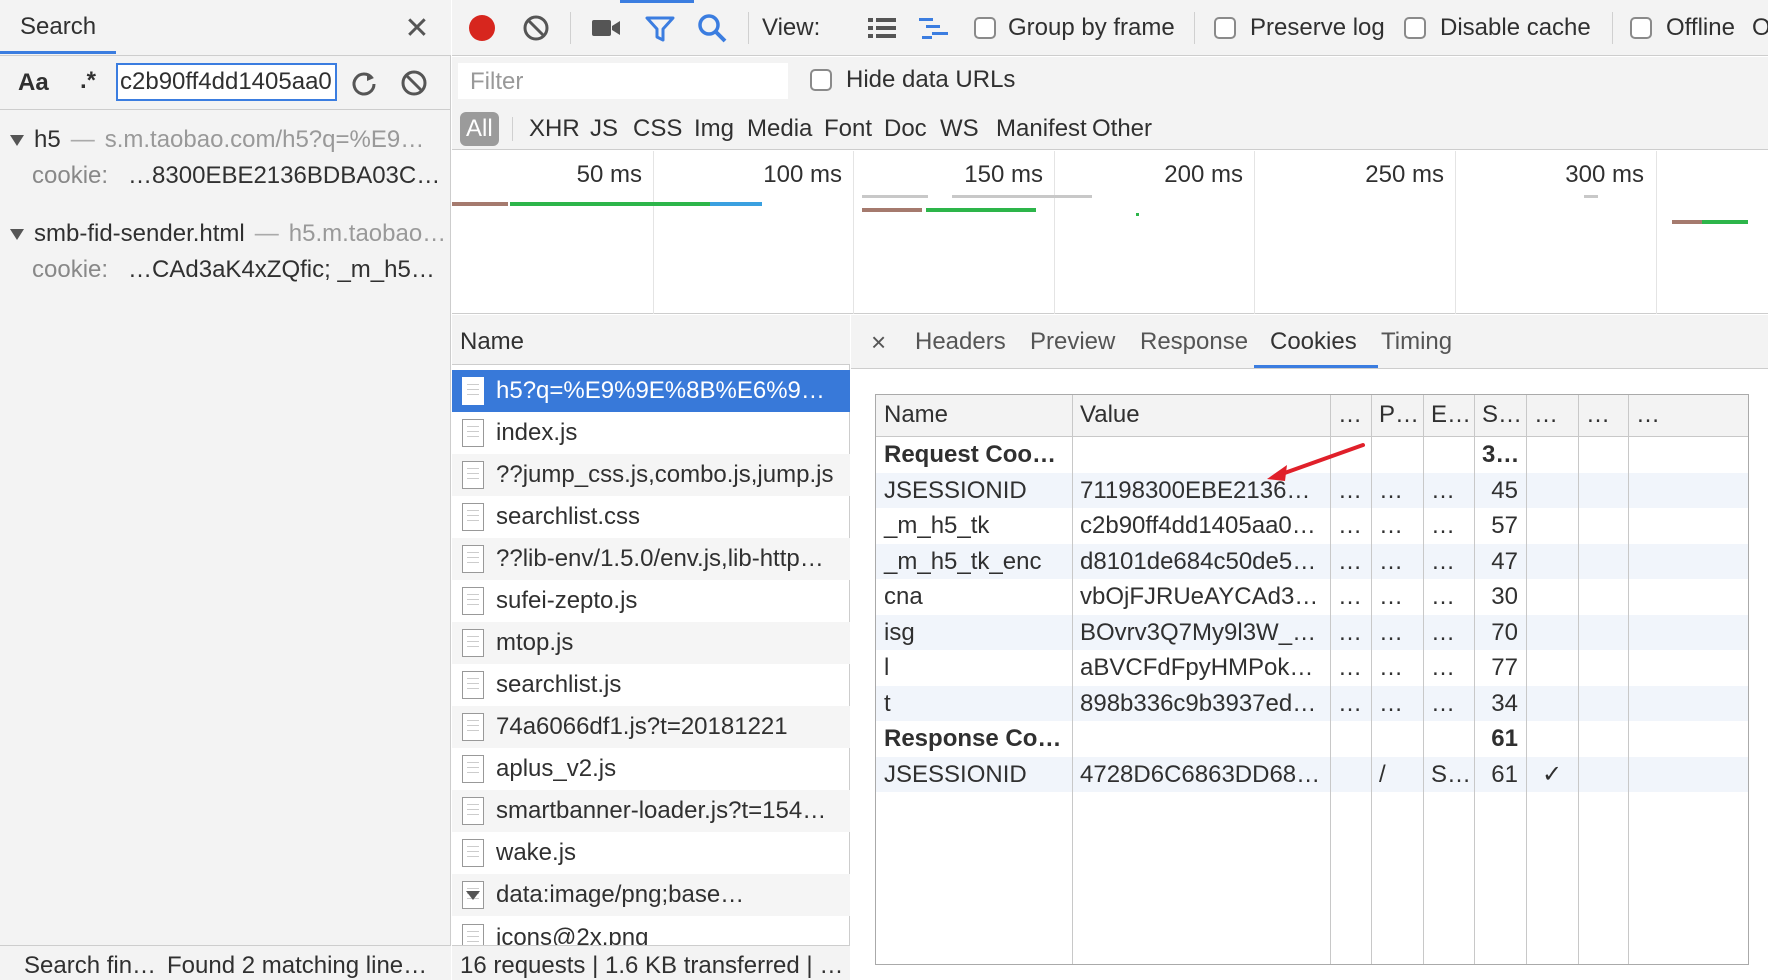  Describe the element at coordinates (58, 27) in the screenshot. I see `search-tab: Search` at that location.